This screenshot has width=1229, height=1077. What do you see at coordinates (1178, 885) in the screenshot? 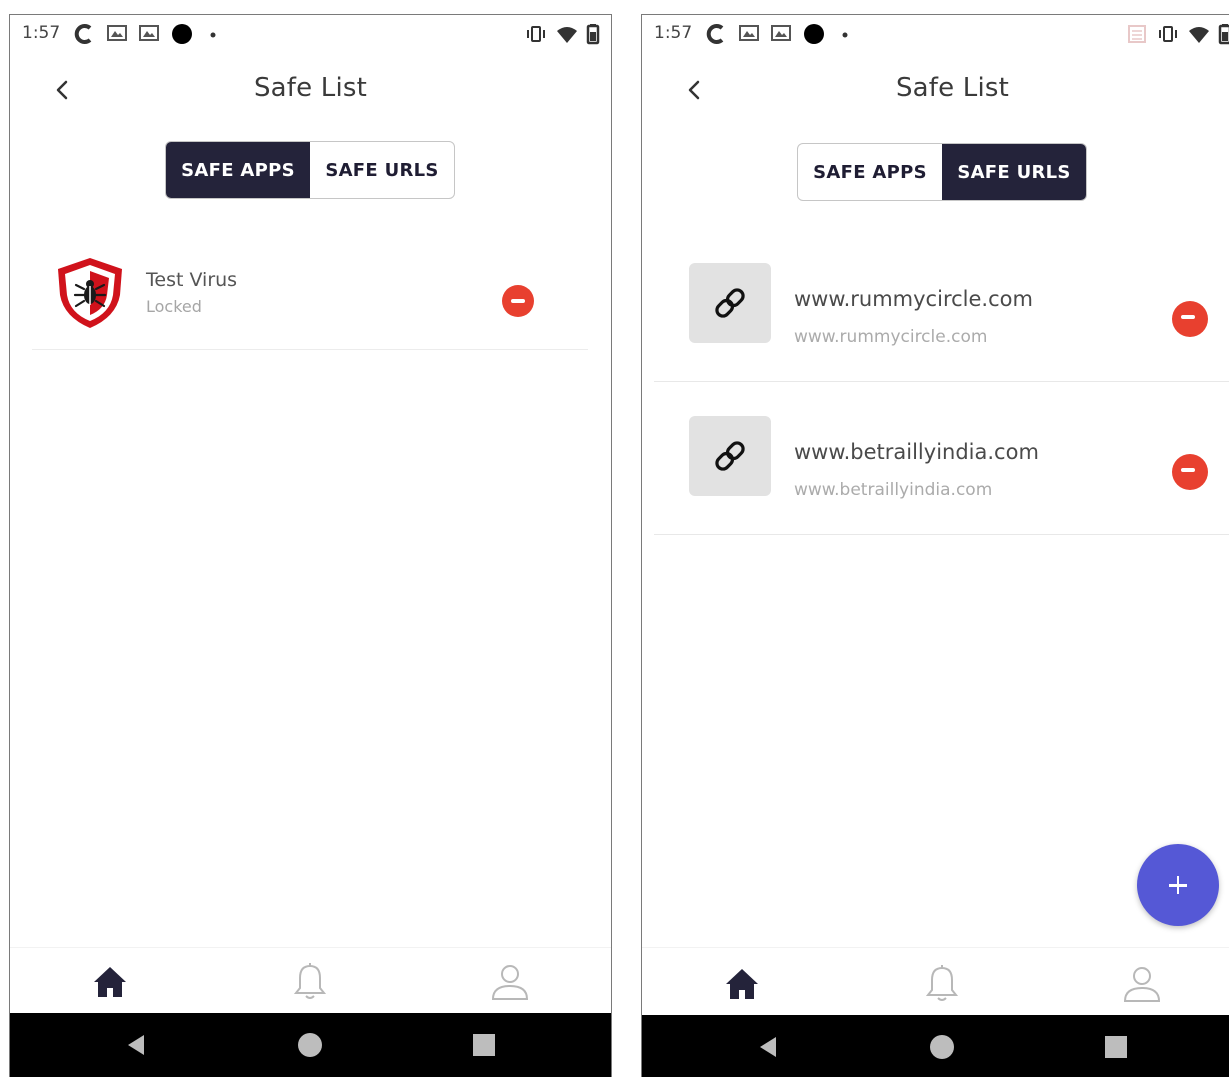
I see `add-url-button` at bounding box center [1178, 885].